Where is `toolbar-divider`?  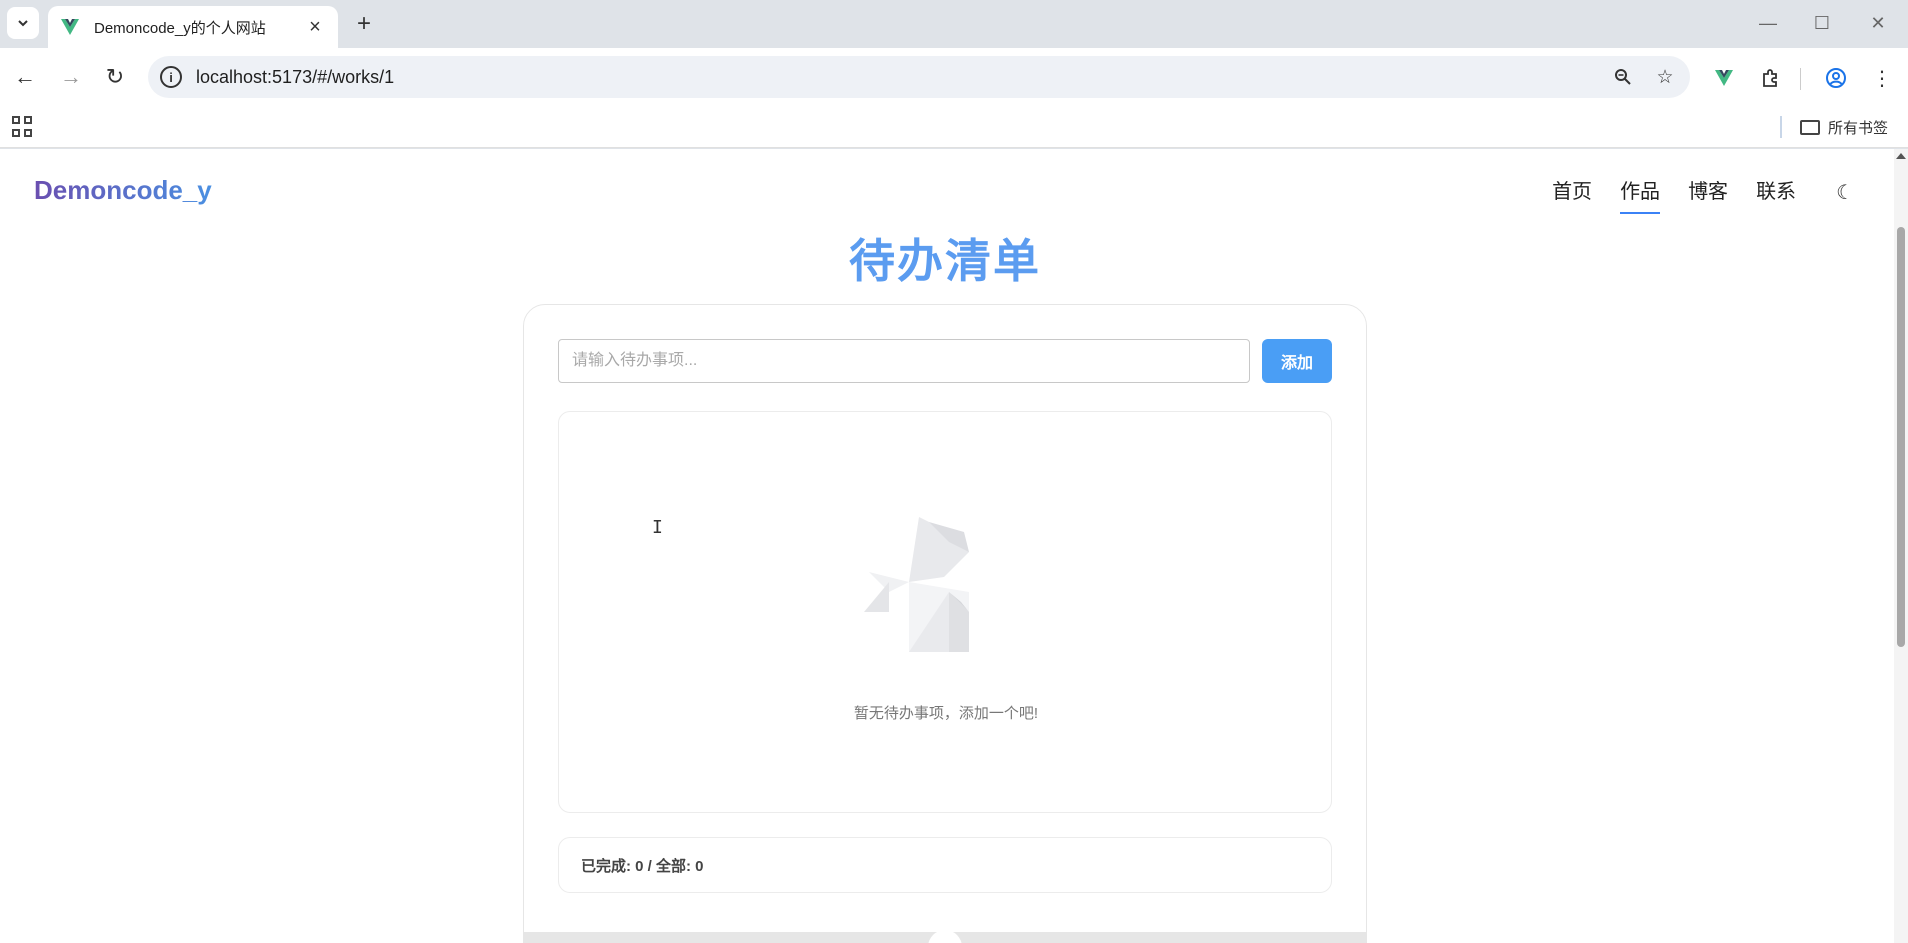
toolbar-divider is located at coordinates (1800, 79).